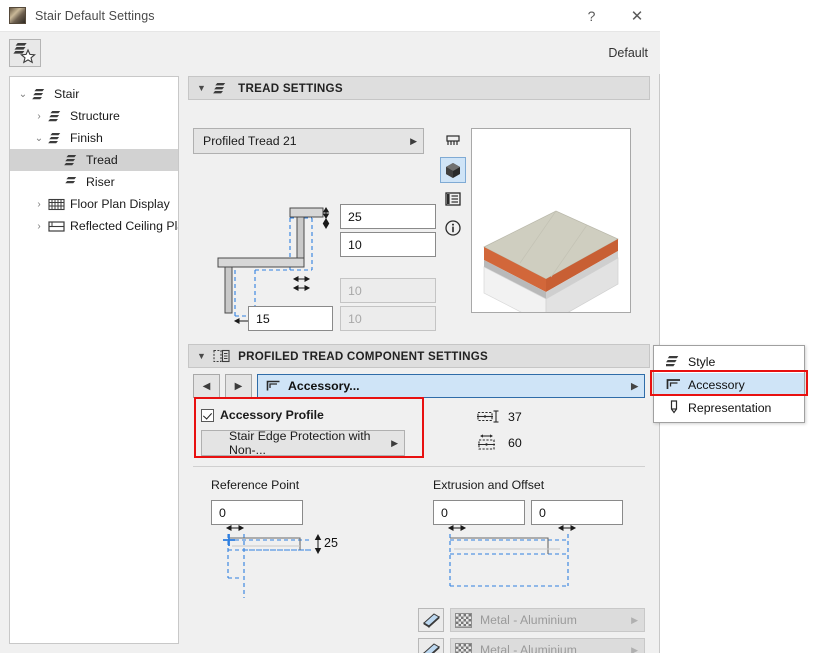  I want to click on 2d-symbol-icon, so click(453, 140).